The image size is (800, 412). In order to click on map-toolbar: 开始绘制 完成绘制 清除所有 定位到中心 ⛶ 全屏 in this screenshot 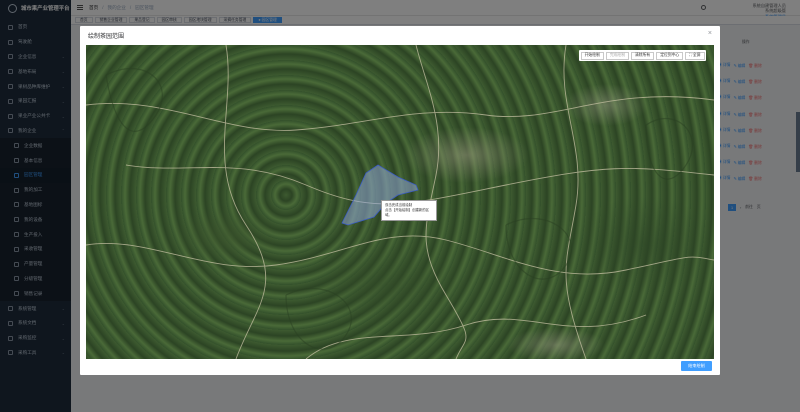, I will do `click(642, 55)`.